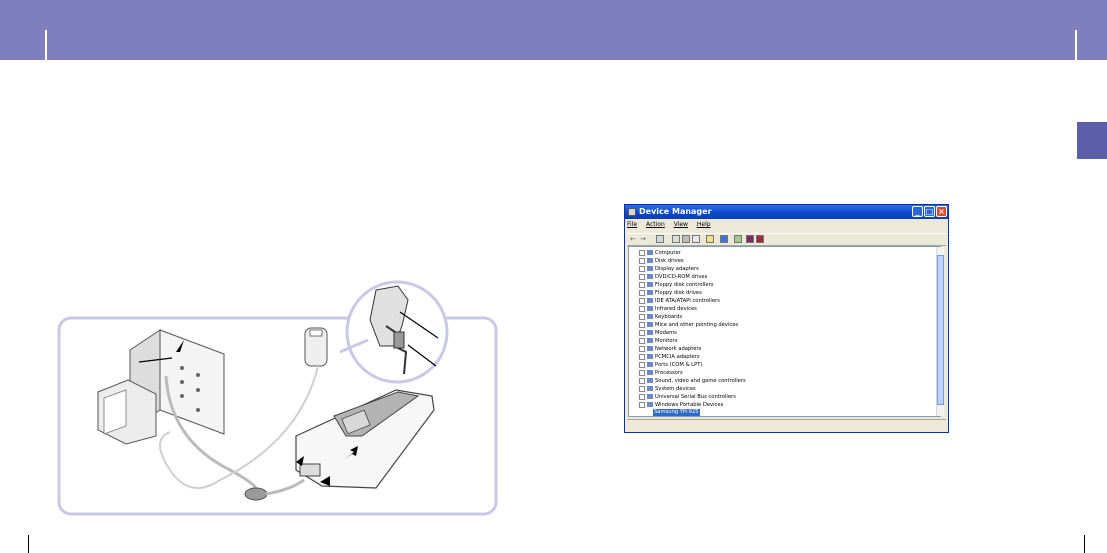 The width and height of the screenshot is (1107, 553). Describe the element at coordinates (650, 292) in the screenshot. I see `floppy-drive-icon` at that location.